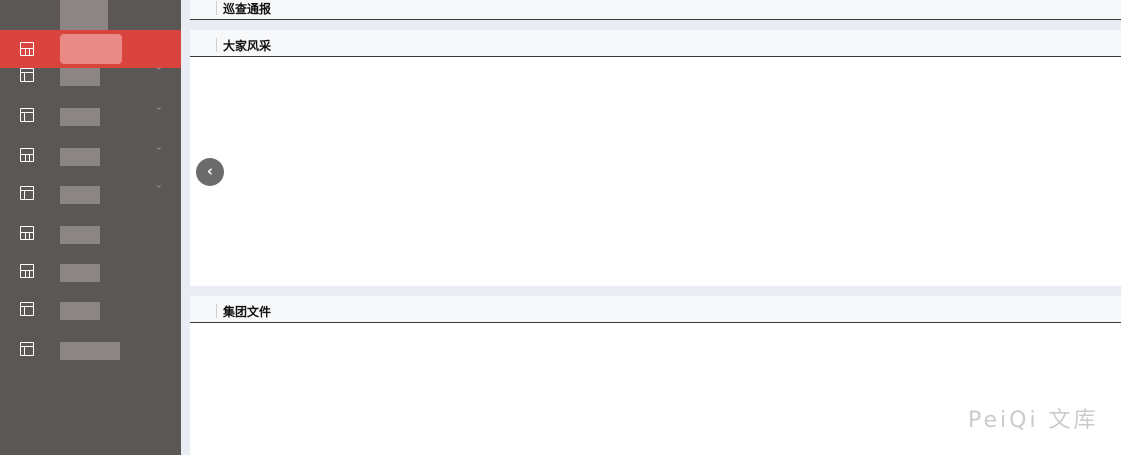  Describe the element at coordinates (84, 15) in the screenshot. I see `blurred-logo` at that location.